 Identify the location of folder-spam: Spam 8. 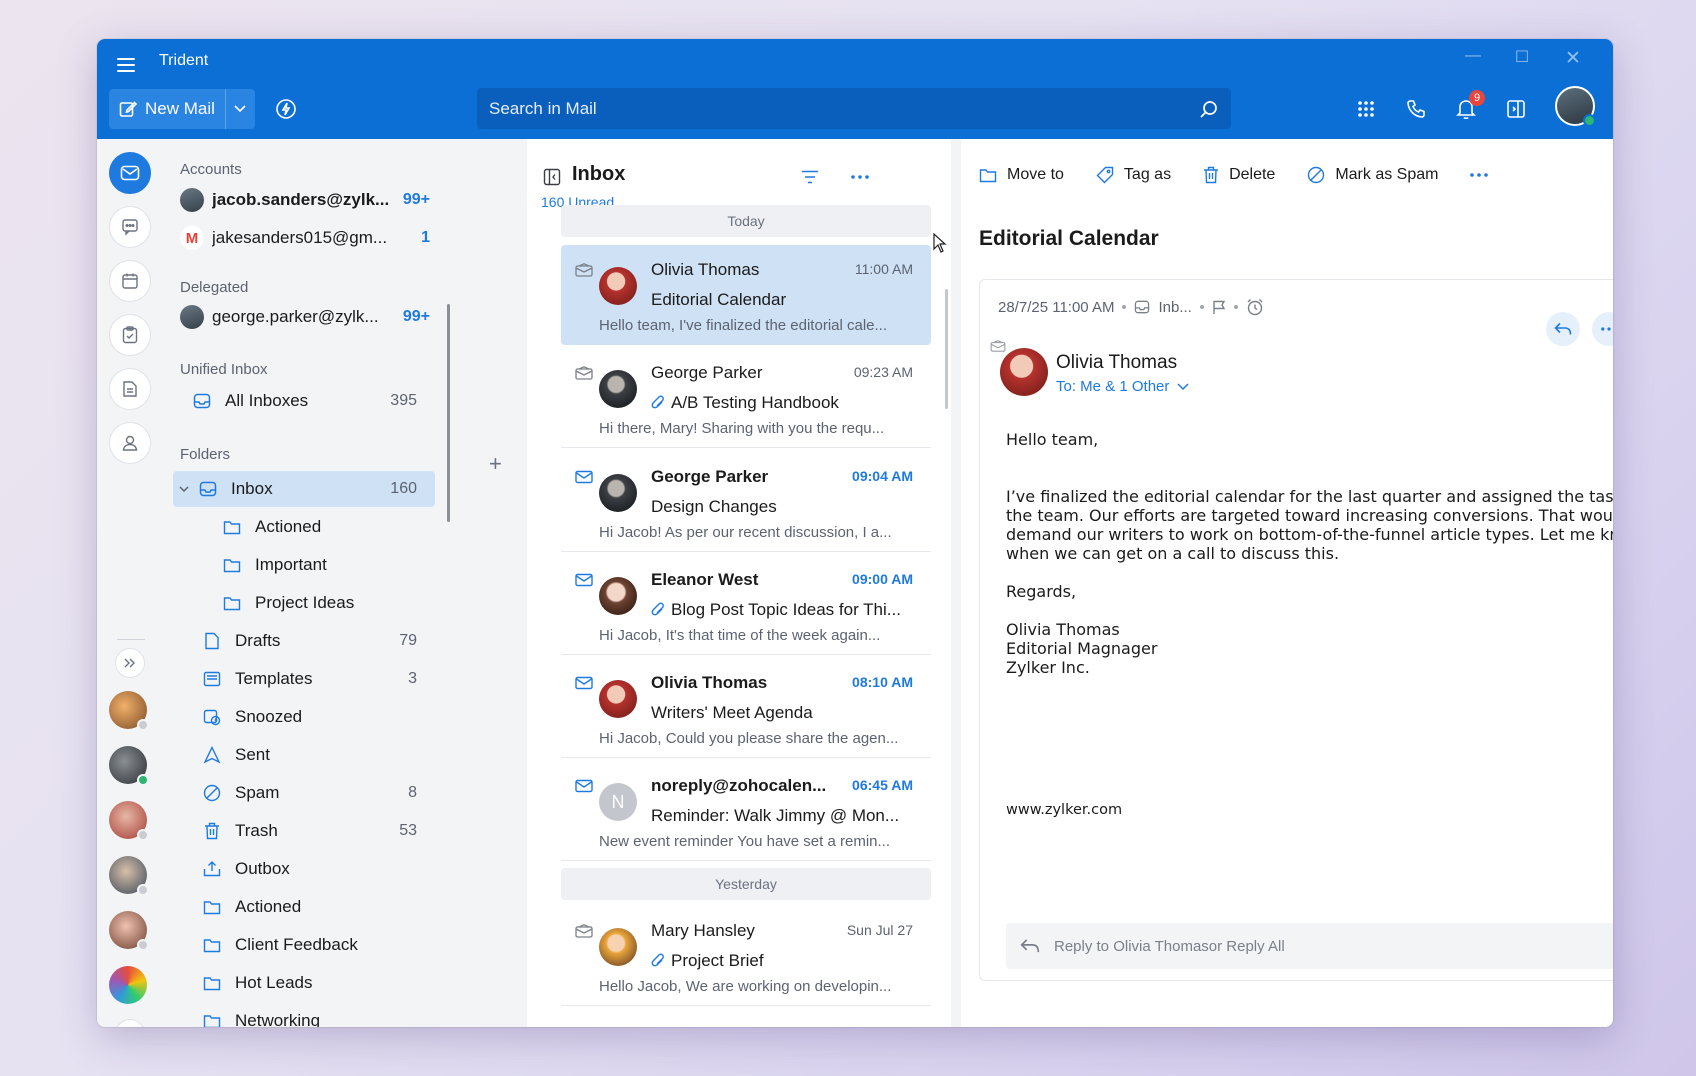
(318, 793).